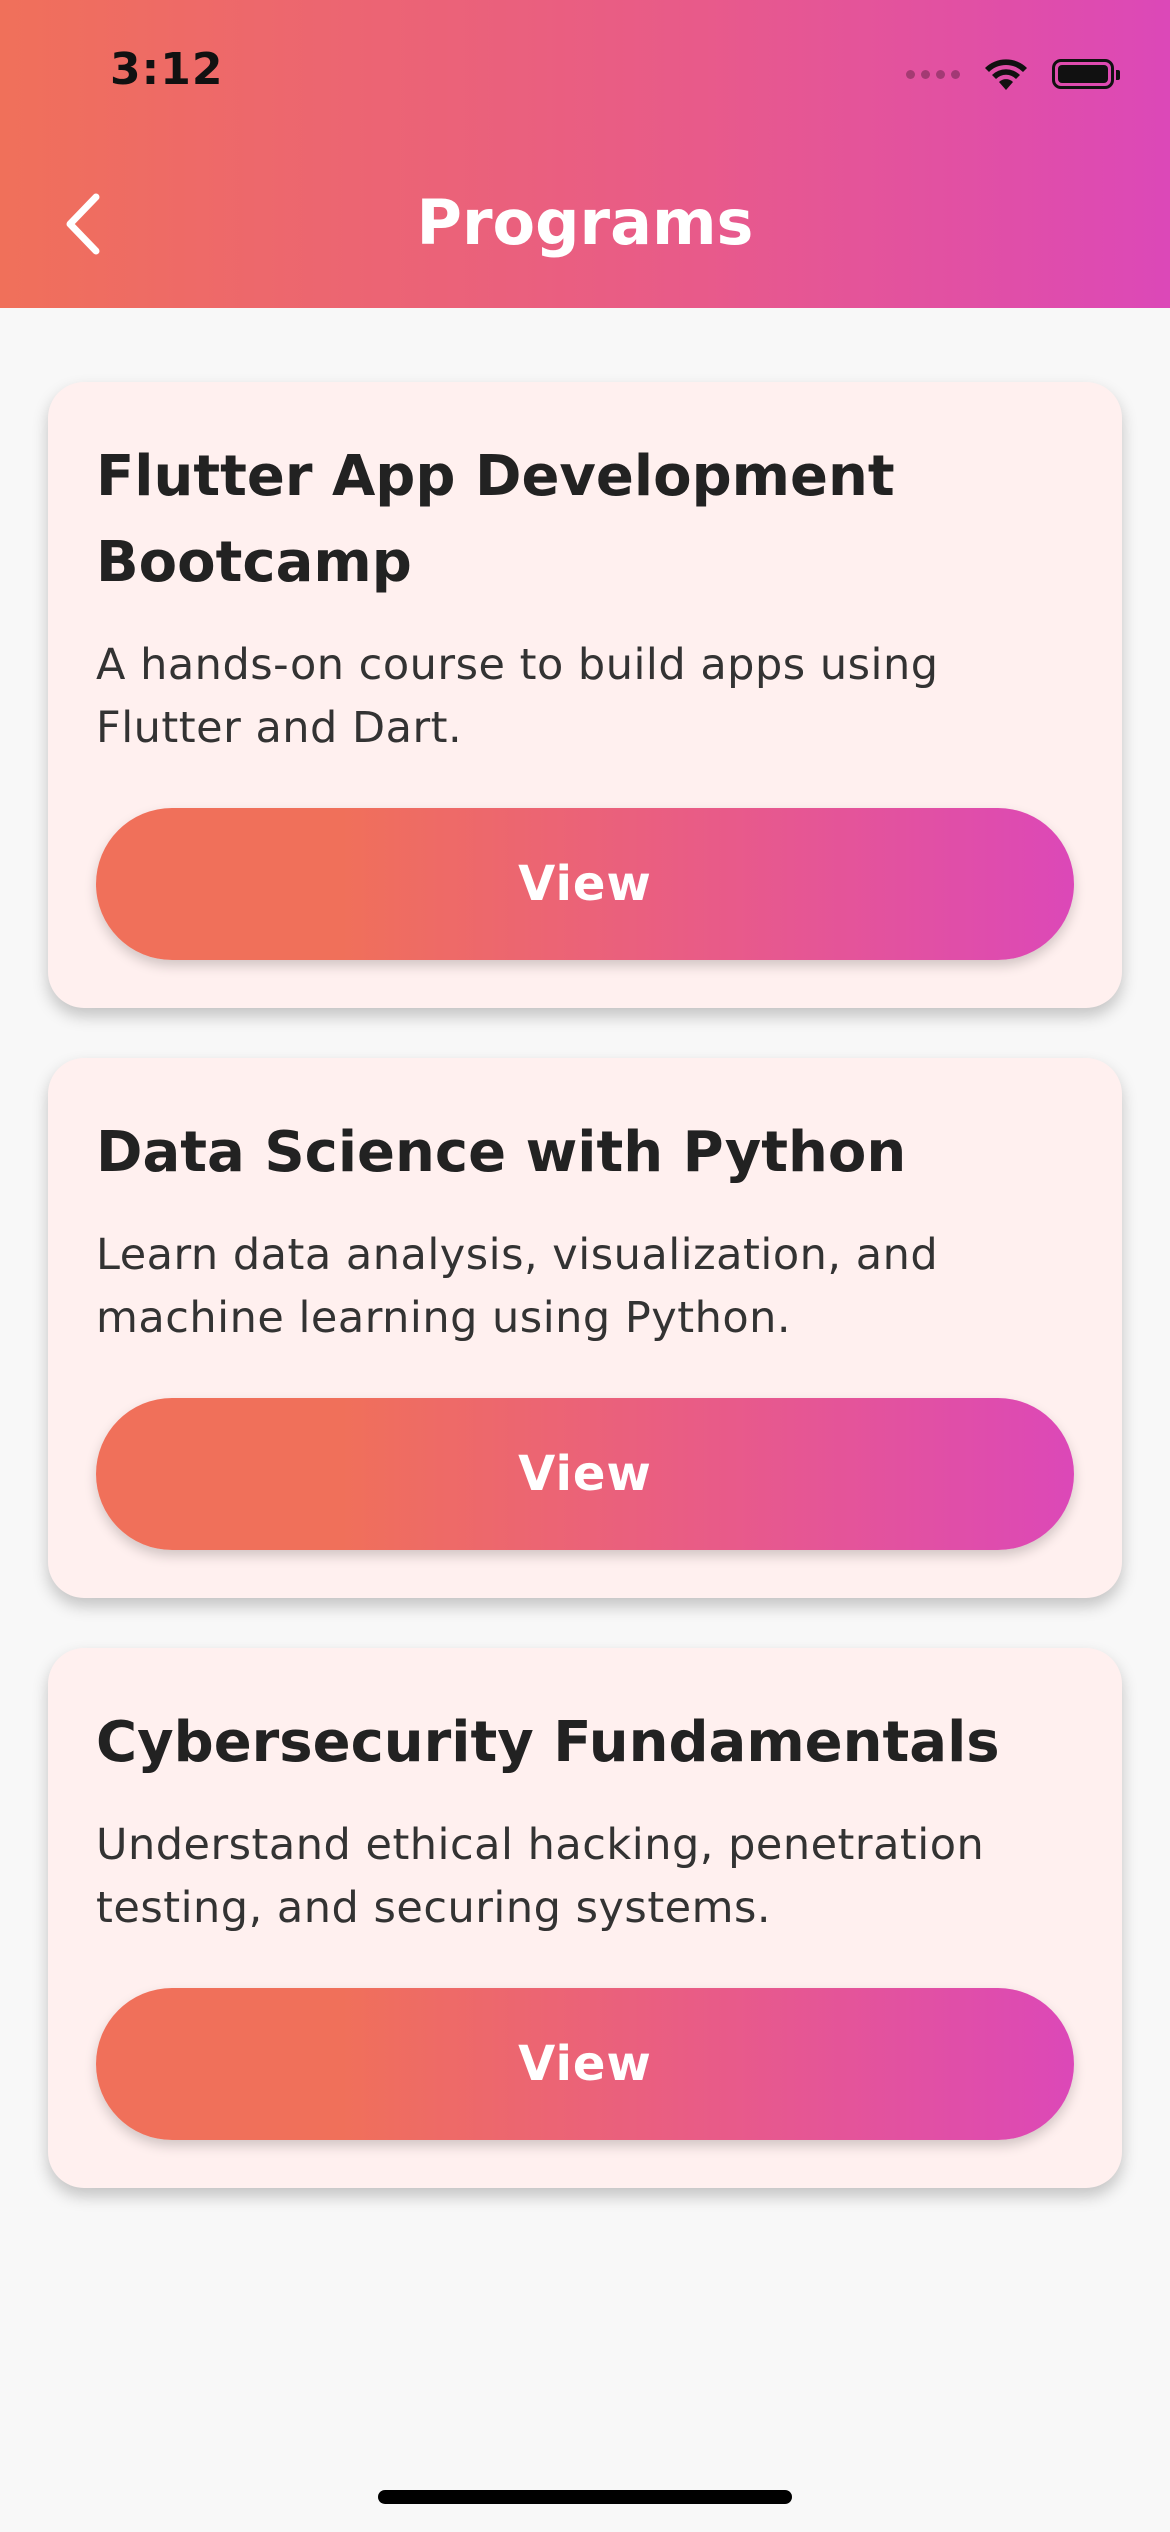 This screenshot has width=1170, height=2532. Describe the element at coordinates (167, 69) in the screenshot. I see `status-time: 3:12` at that location.